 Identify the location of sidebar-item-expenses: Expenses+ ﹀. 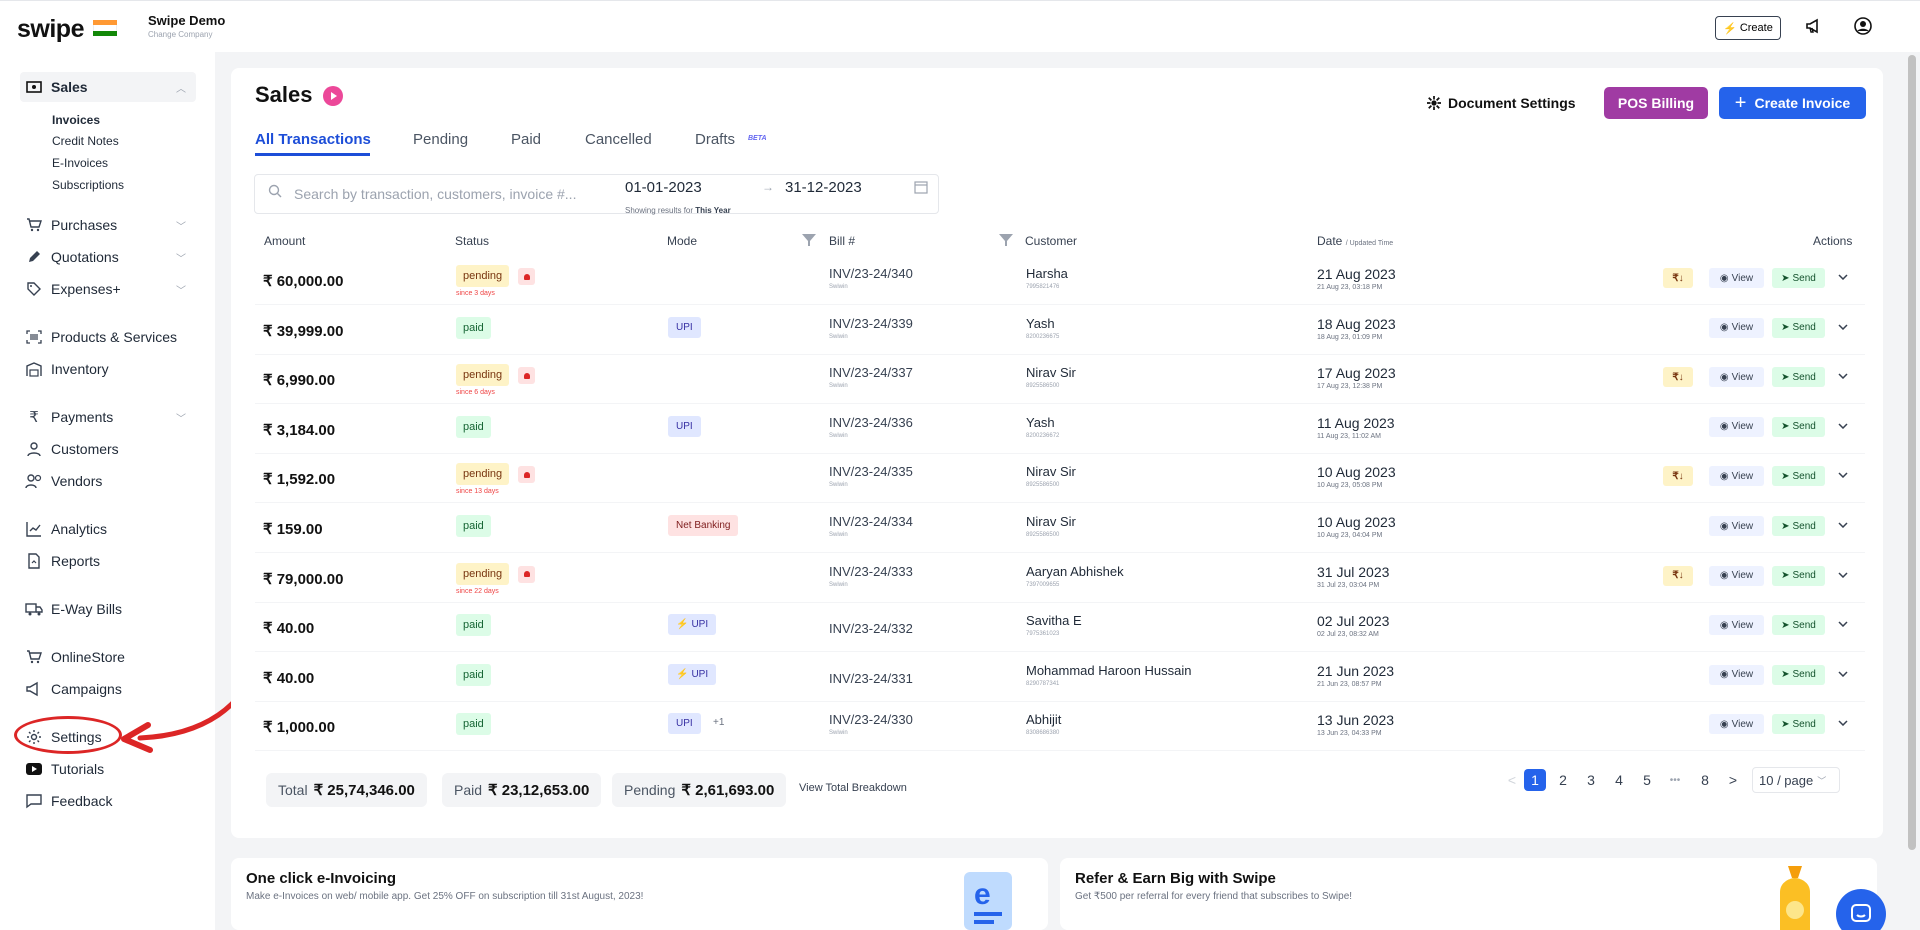
(108, 289).